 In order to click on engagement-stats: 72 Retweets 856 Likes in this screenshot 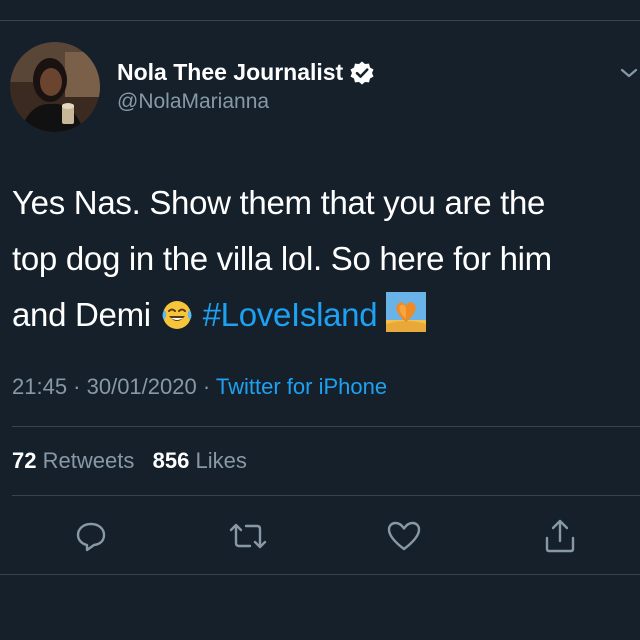, I will do `click(129, 461)`.